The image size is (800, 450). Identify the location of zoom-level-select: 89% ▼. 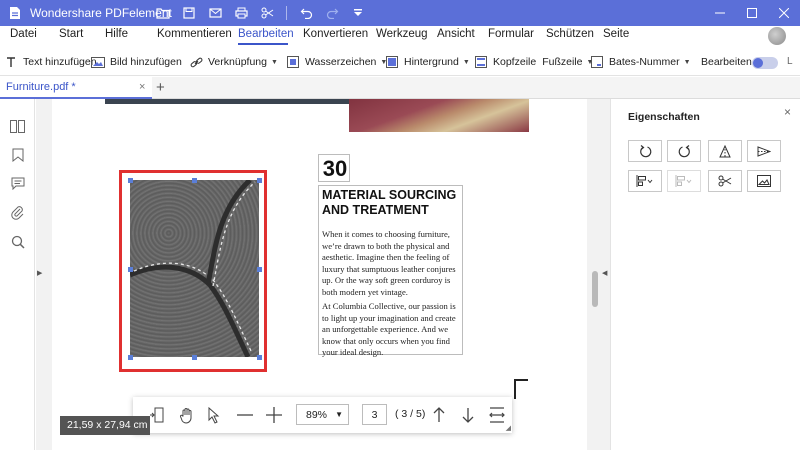
(322, 414).